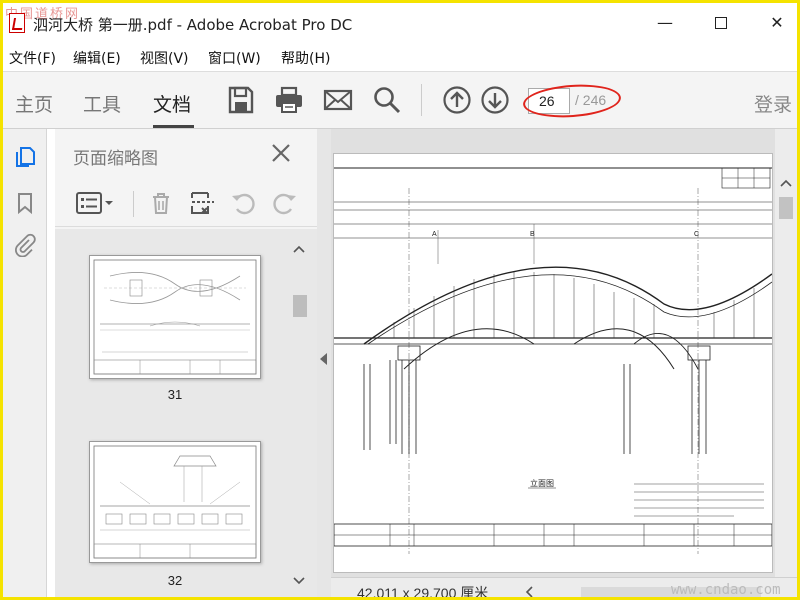 The height and width of the screenshot is (600, 800). What do you see at coordinates (175, 394) in the screenshot?
I see `thumbnail-label-31: 31` at bounding box center [175, 394].